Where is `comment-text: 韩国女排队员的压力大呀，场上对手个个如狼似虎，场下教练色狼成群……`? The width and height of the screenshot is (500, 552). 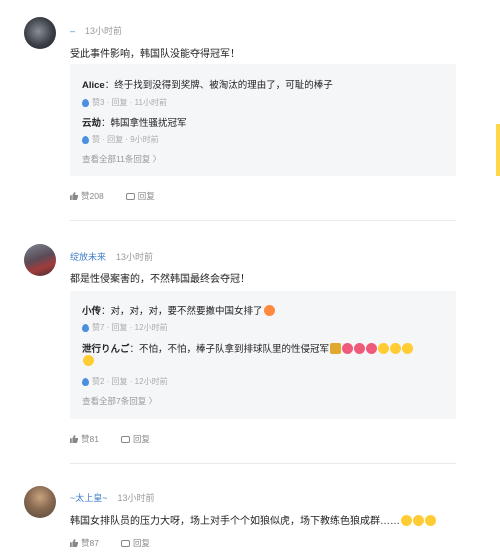
comment-text: 韩国女排队员的压力大呀，场上对手个个如狼似虎，场下教练色狼成群…… is located at coordinates (253, 519).